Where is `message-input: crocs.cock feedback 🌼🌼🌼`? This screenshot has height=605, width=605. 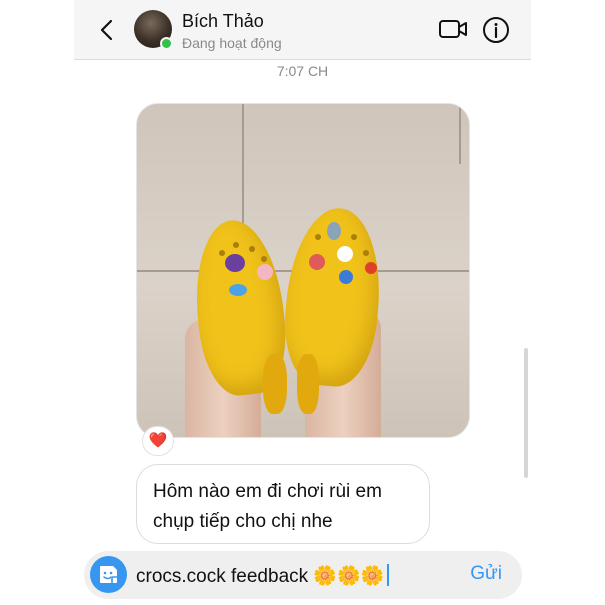
message-input: crocs.cock feedback 🌼🌼🌼 is located at coordinates (263, 576).